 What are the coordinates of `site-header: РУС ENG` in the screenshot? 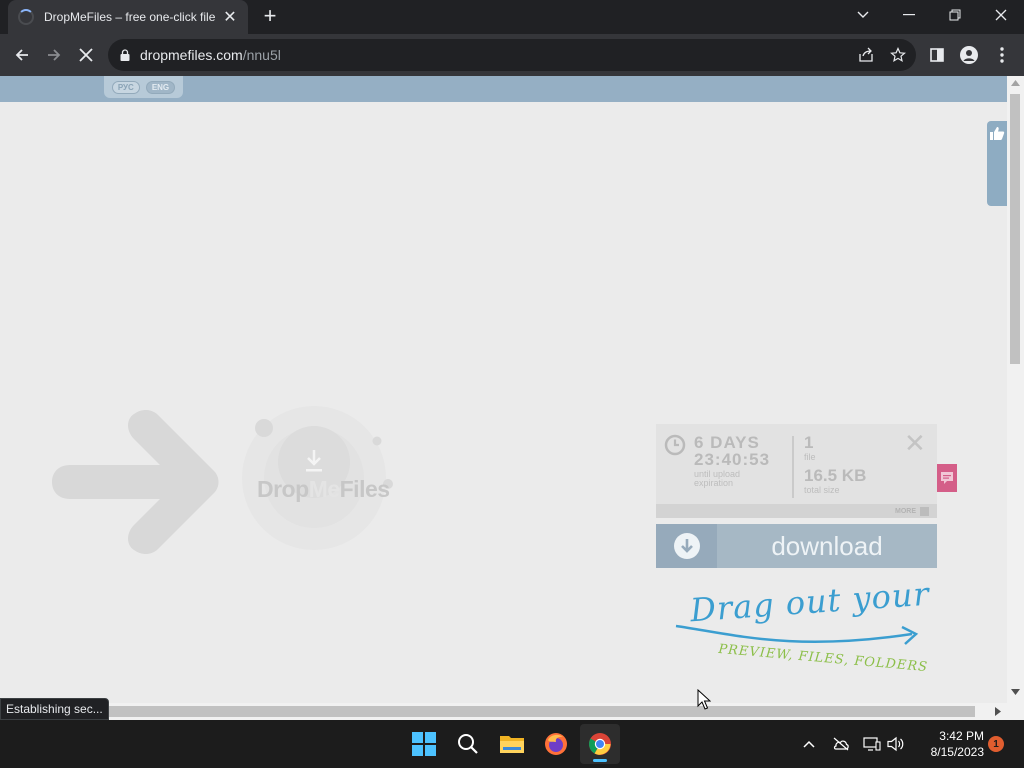 It's located at (503, 89).